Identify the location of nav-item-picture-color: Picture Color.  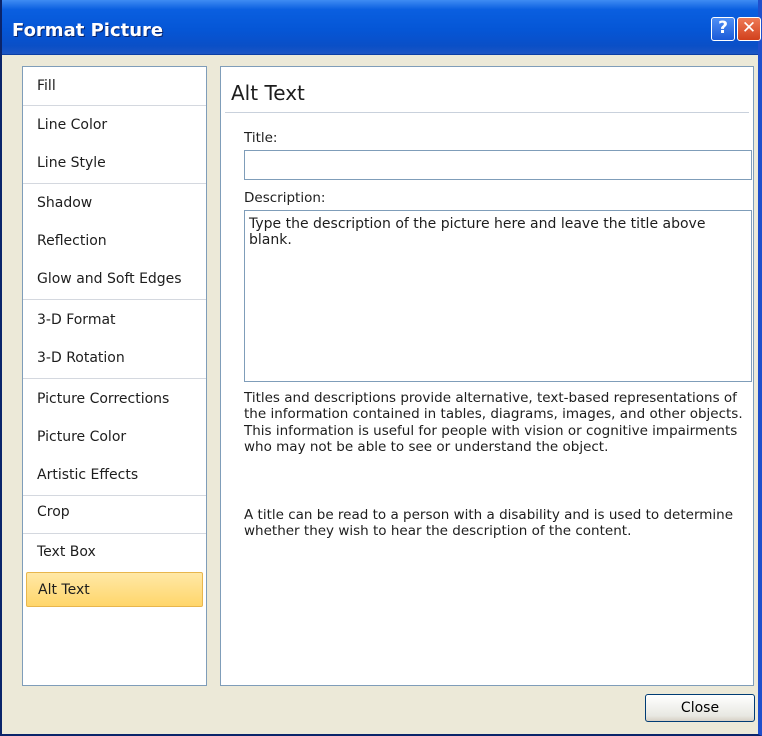
(114, 437).